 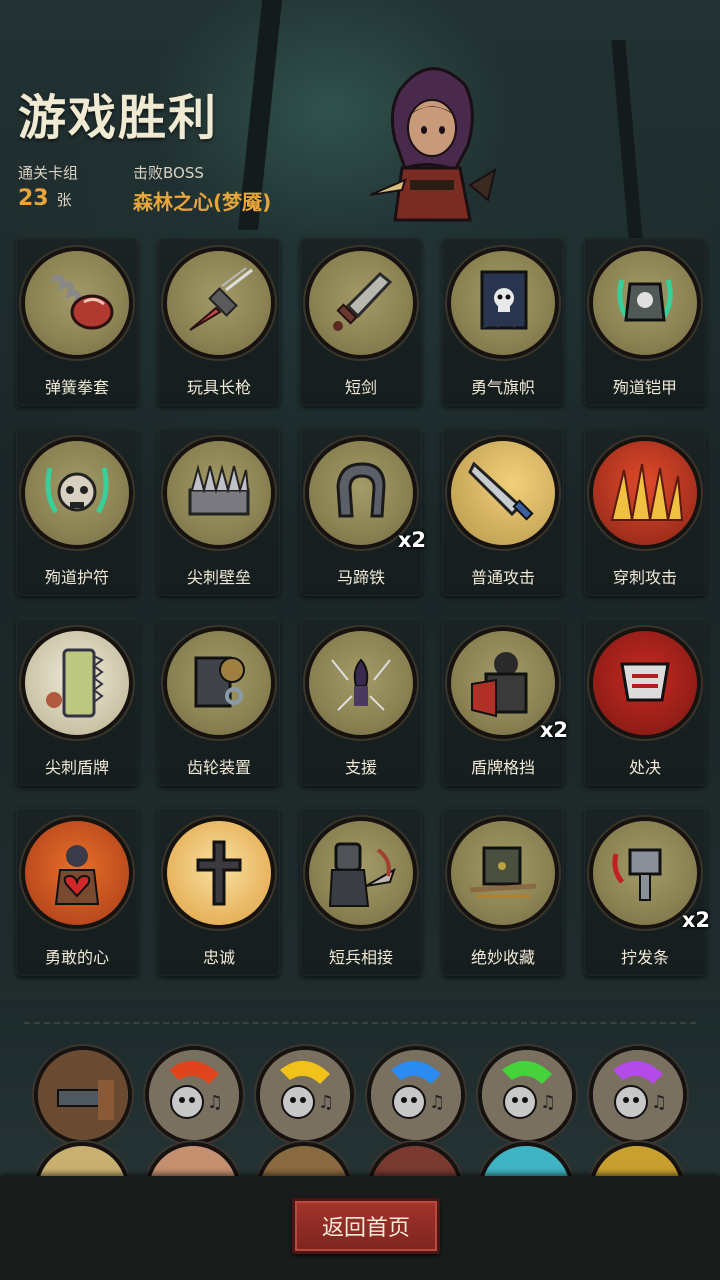 I want to click on brave-heart-icon, so click(x=77, y=873).